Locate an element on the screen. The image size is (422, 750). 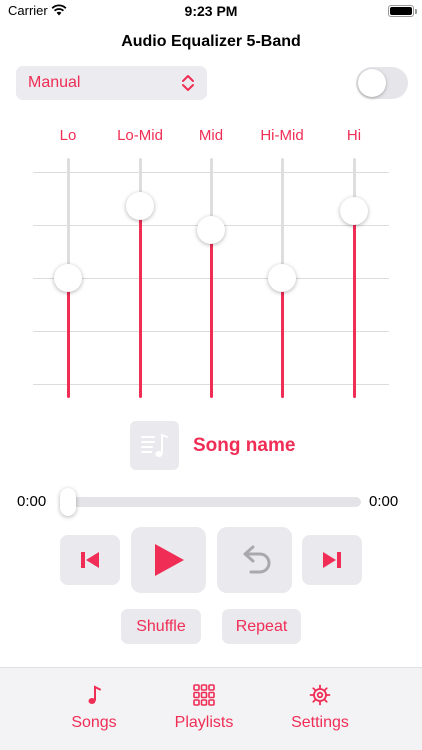
tab-playlists: Playlists is located at coordinates (204, 709).